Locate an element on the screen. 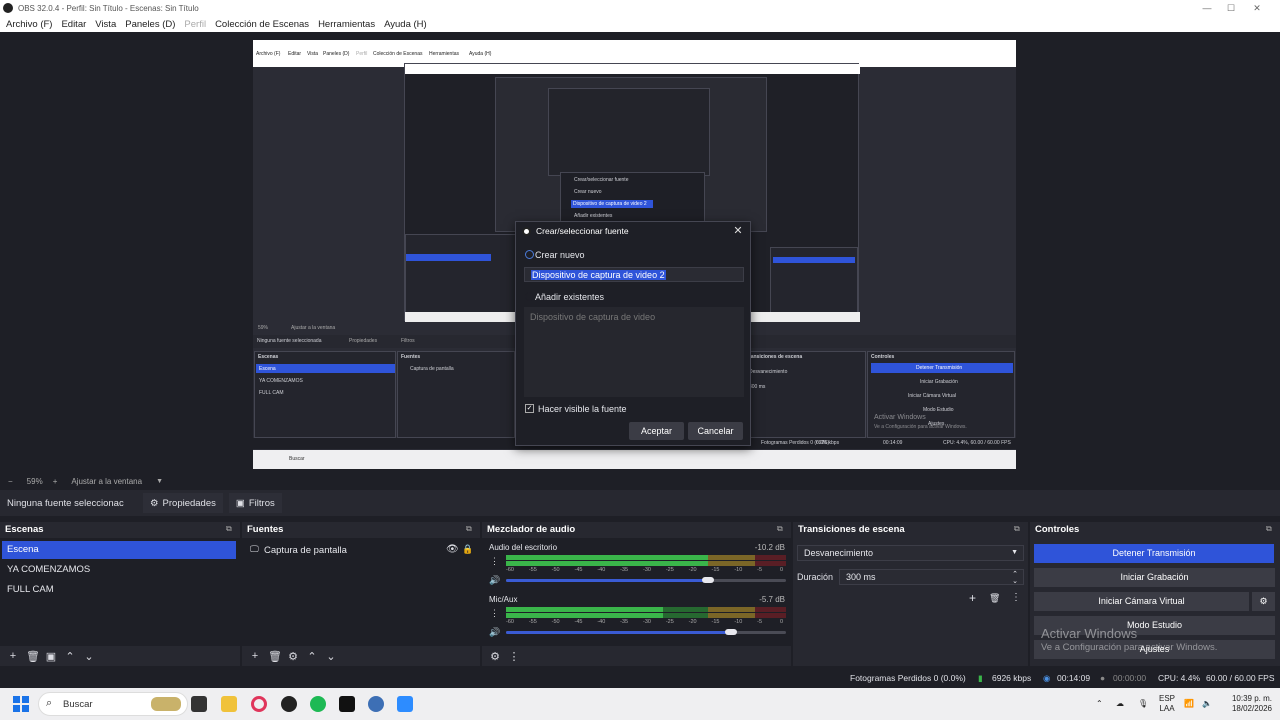  spotify-icon is located at coordinates (318, 704).